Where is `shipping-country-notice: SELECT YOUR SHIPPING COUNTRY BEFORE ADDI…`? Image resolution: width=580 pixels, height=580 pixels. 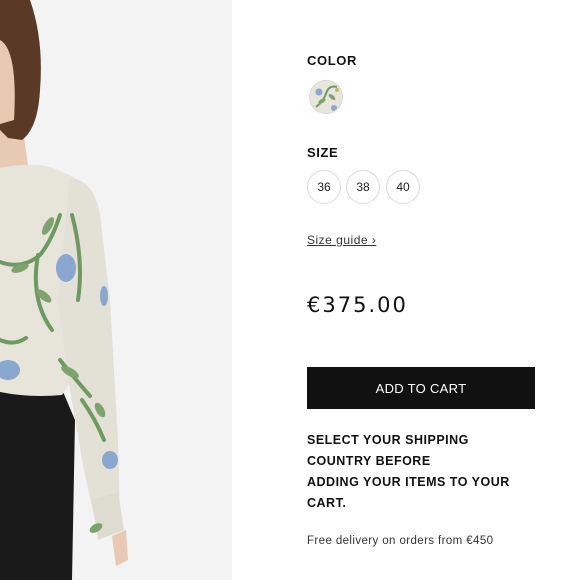 shipping-country-notice: SELECT YOUR SHIPPING COUNTRY BEFORE ADDI… is located at coordinates (422, 472).